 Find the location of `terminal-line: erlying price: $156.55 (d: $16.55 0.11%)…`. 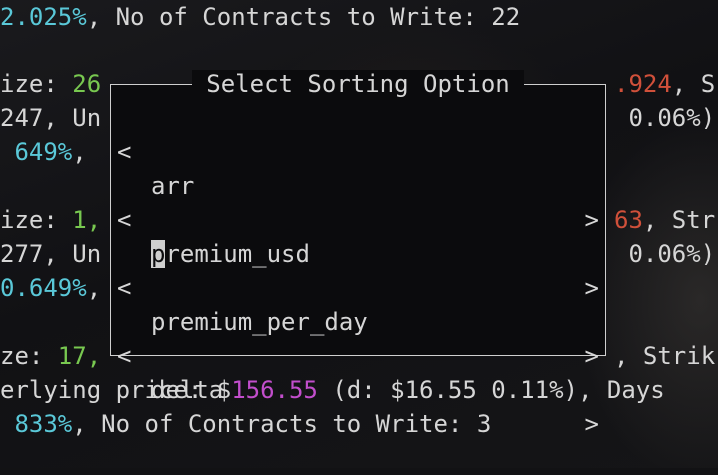

terminal-line: erlying price: $156.55 (d: $16.55 0.11%)… is located at coordinates (332, 390).